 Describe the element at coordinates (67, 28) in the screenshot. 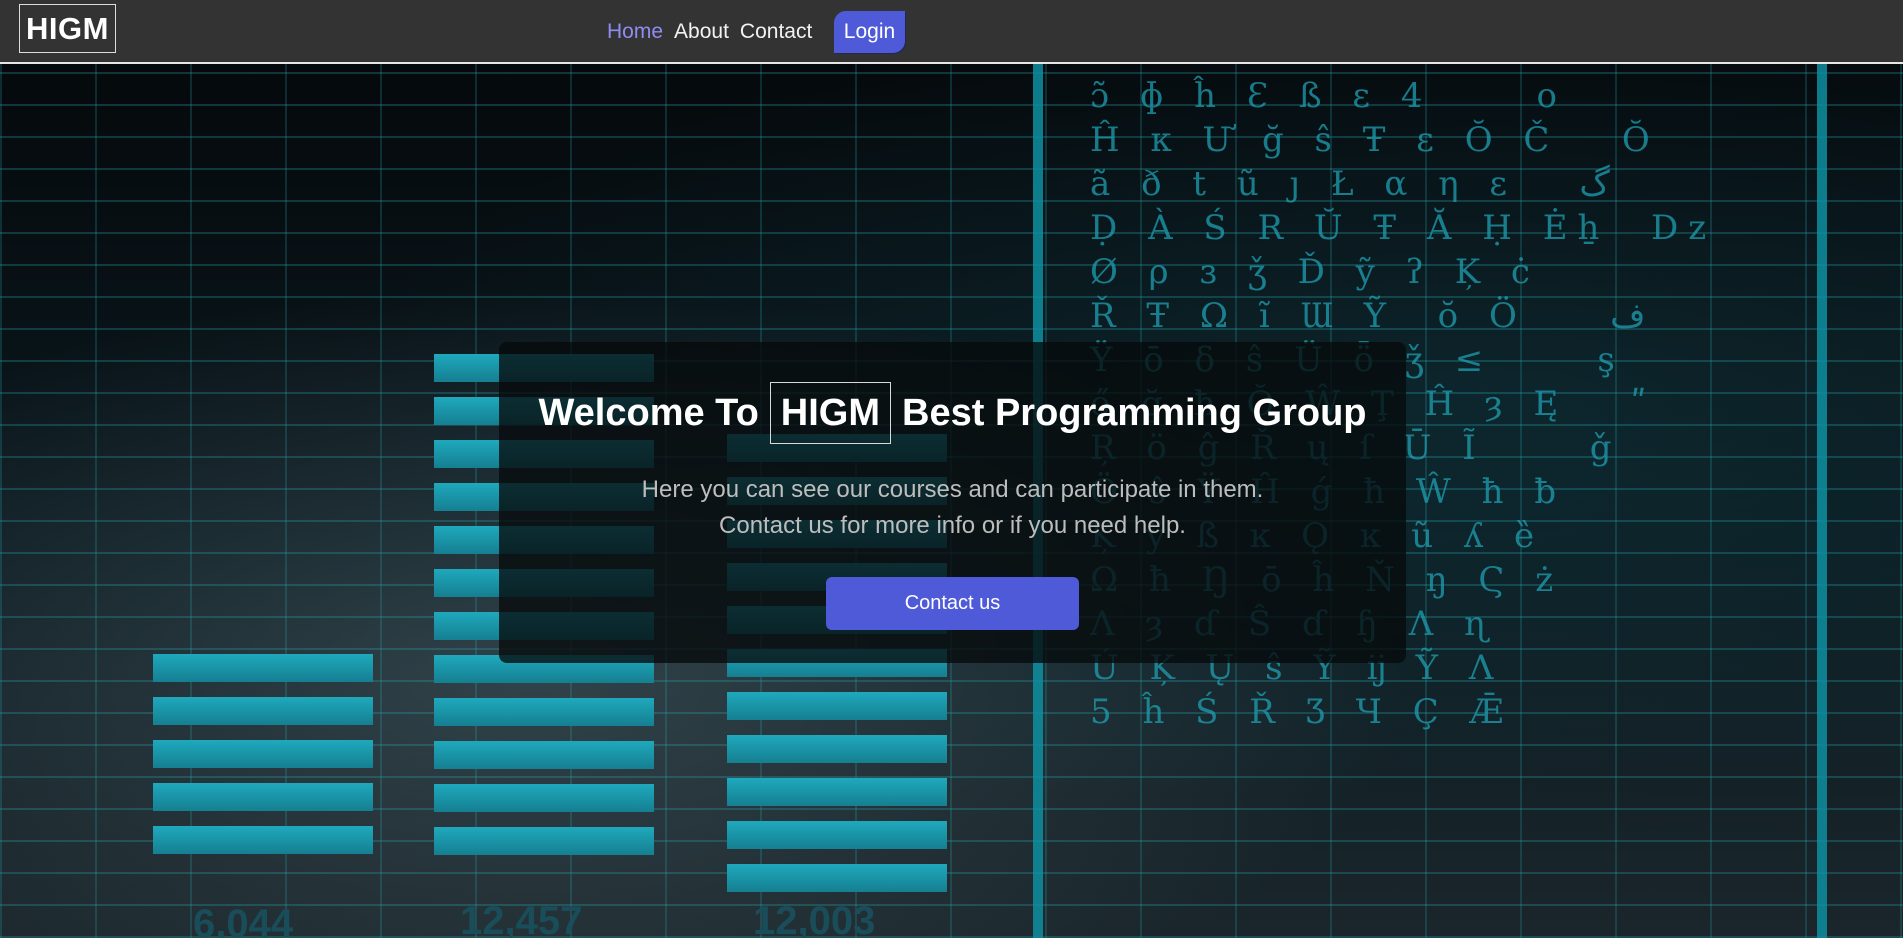

I see `brand-logo: HIGM` at that location.